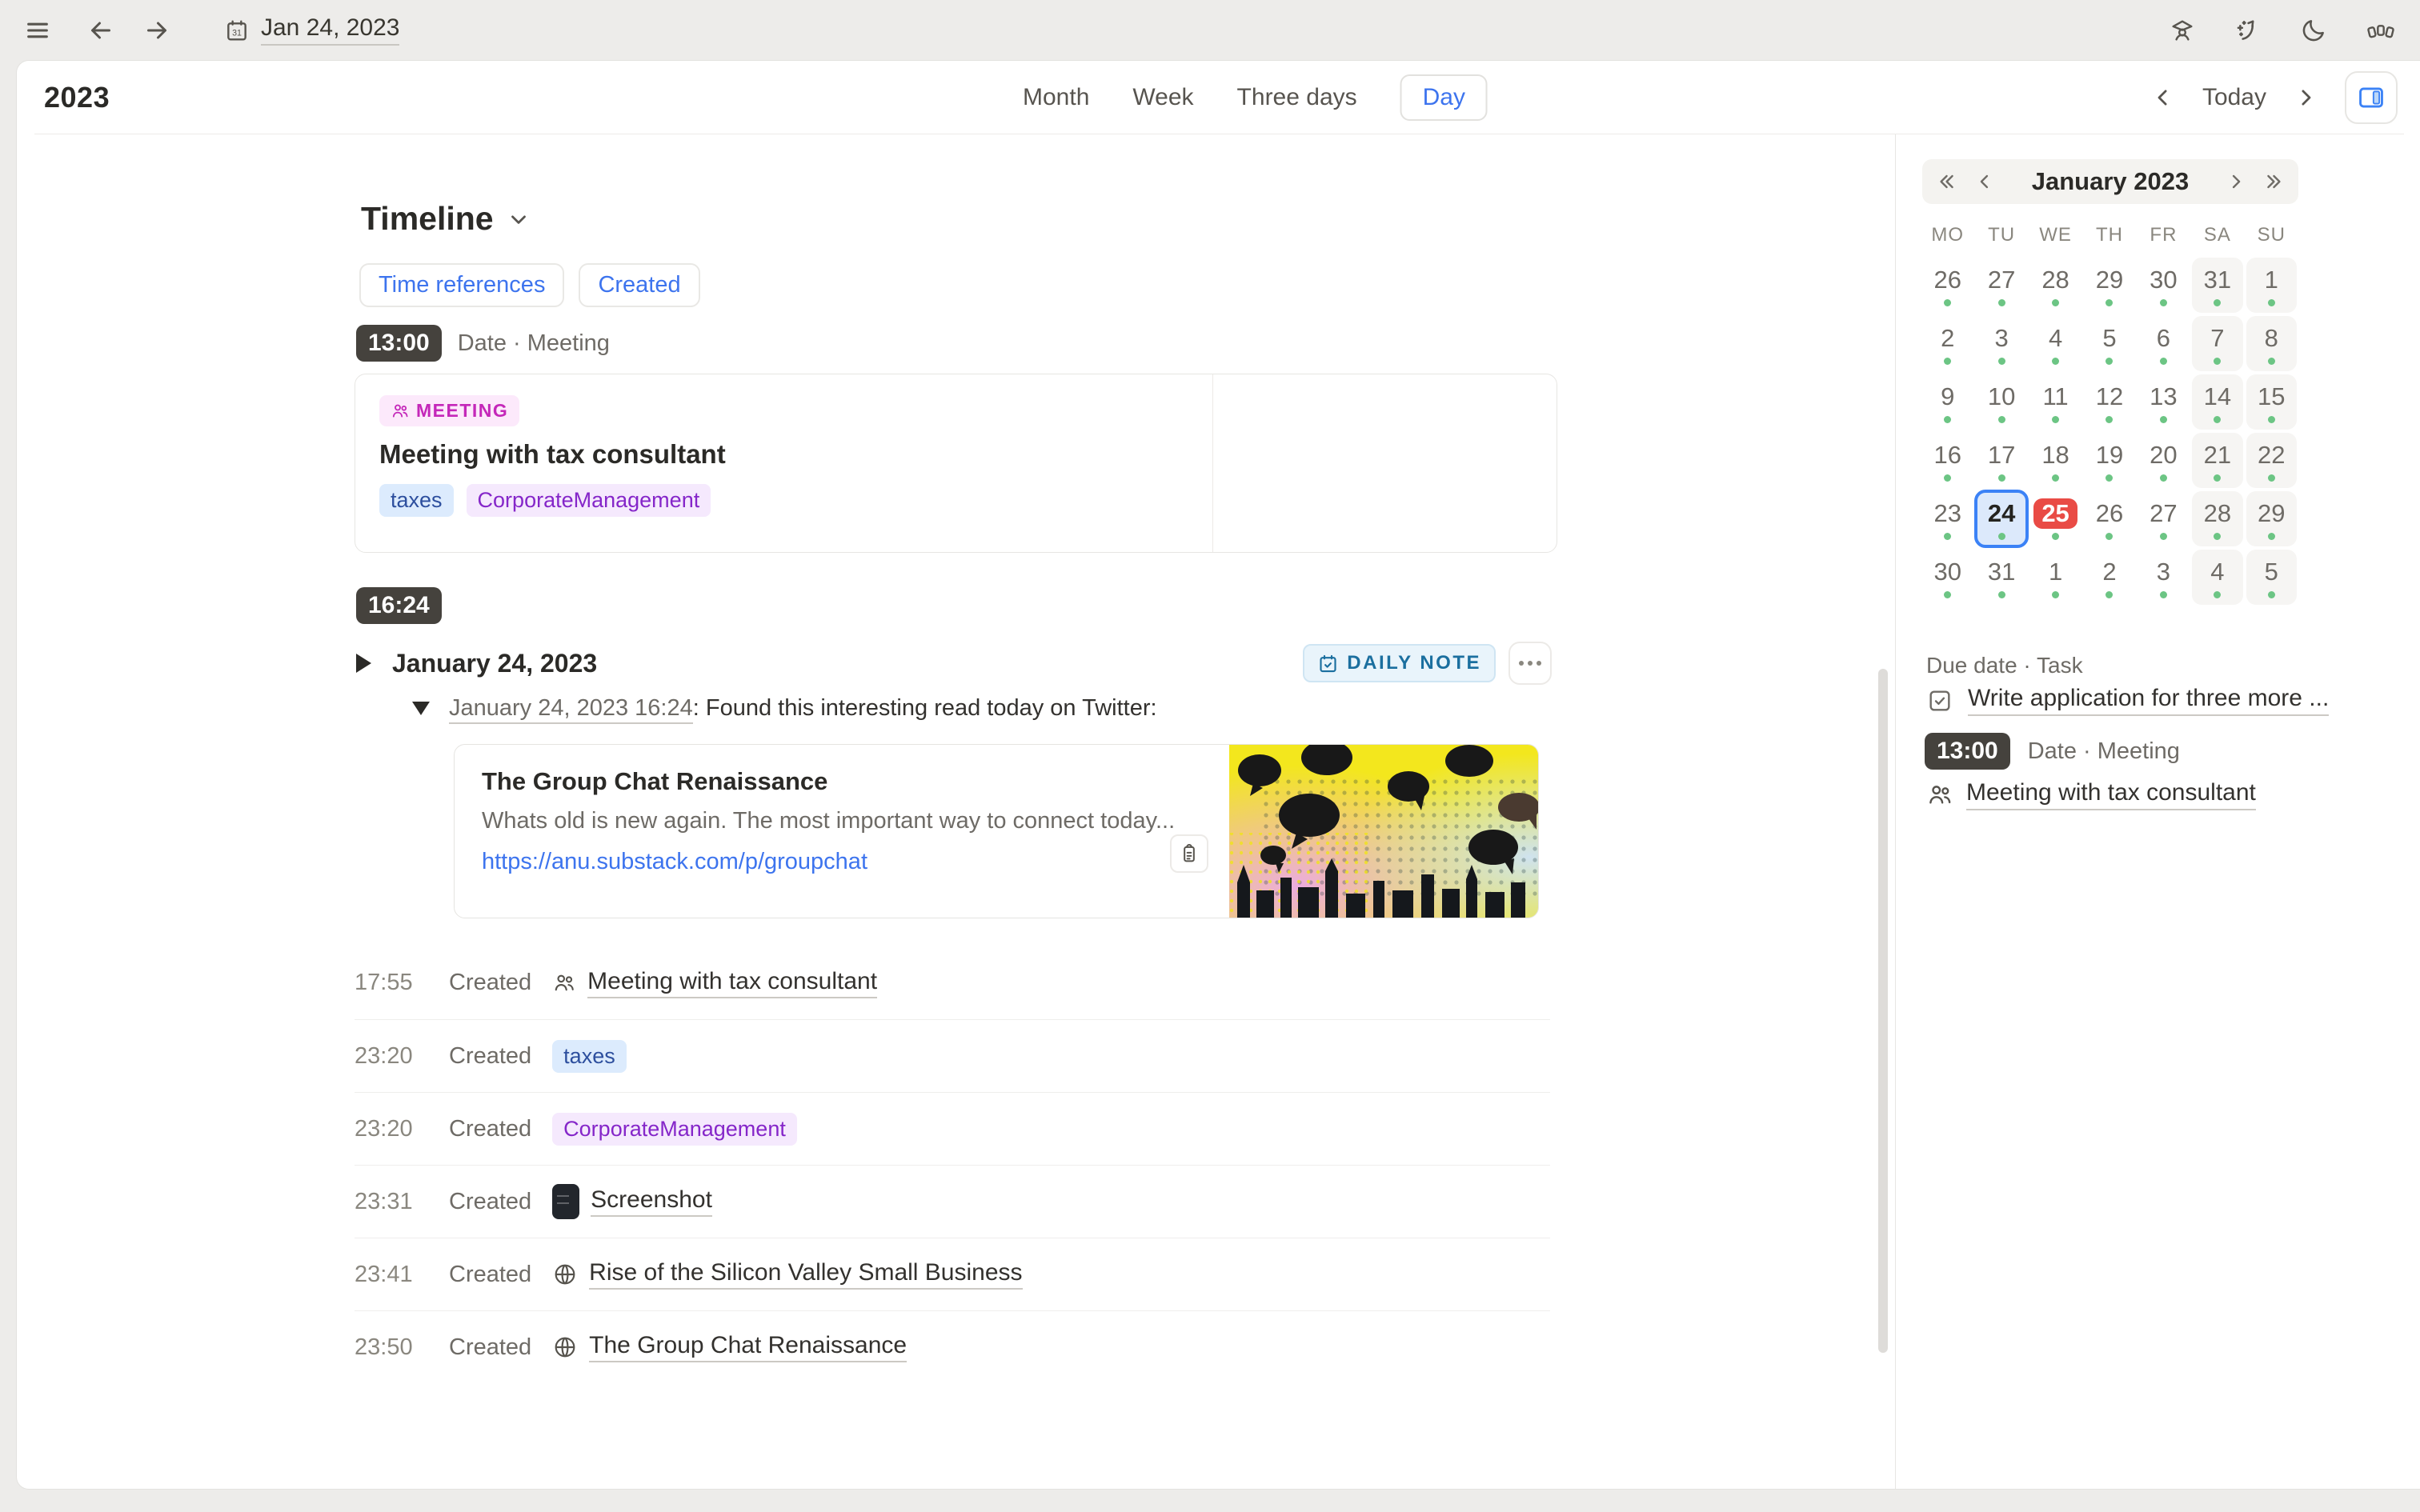 Image resolution: width=2420 pixels, height=1512 pixels. What do you see at coordinates (1189, 853) in the screenshot?
I see `copy-link-button` at bounding box center [1189, 853].